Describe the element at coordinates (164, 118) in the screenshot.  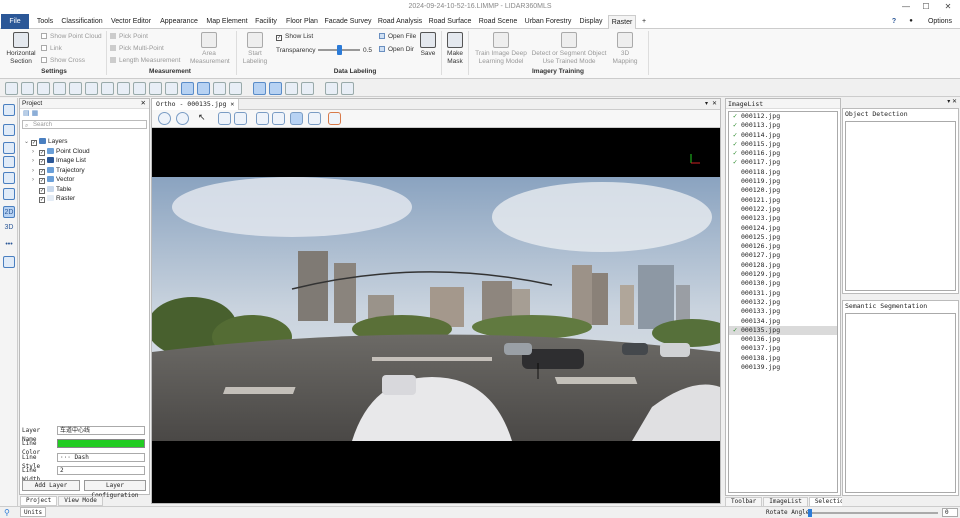
I see `previous-image-icon` at that location.